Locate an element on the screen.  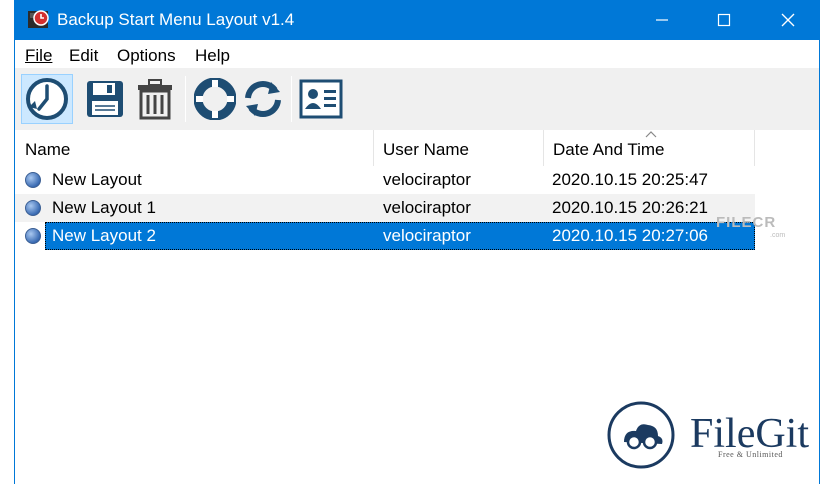
maximize-icon is located at coordinates (724, 20).